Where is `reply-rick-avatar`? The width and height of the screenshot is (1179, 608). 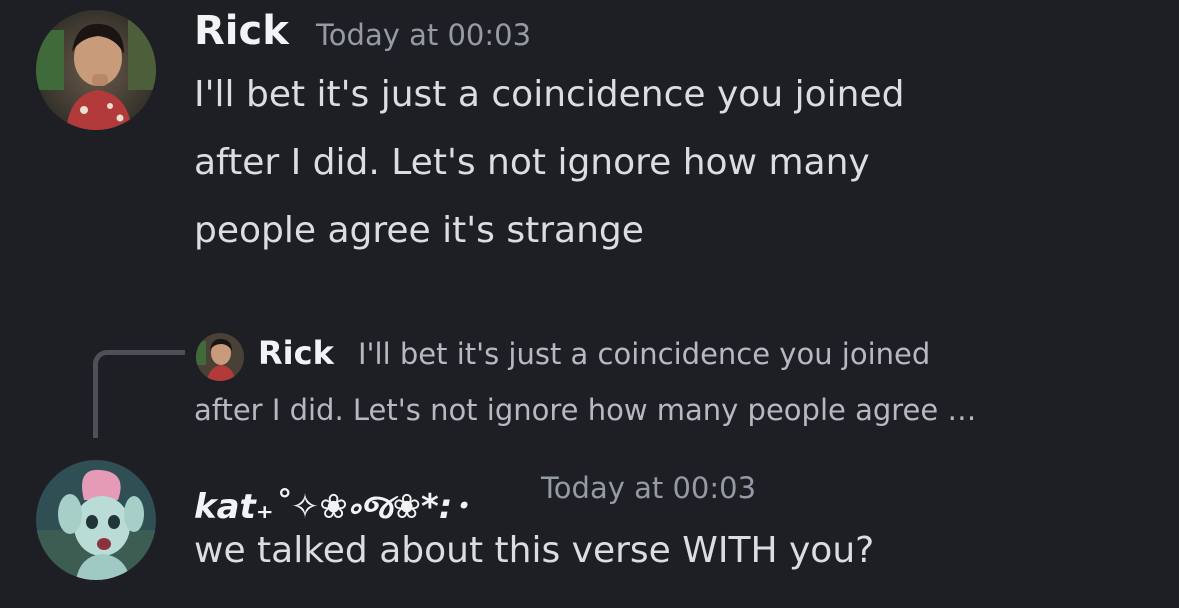 reply-rick-avatar is located at coordinates (220, 357).